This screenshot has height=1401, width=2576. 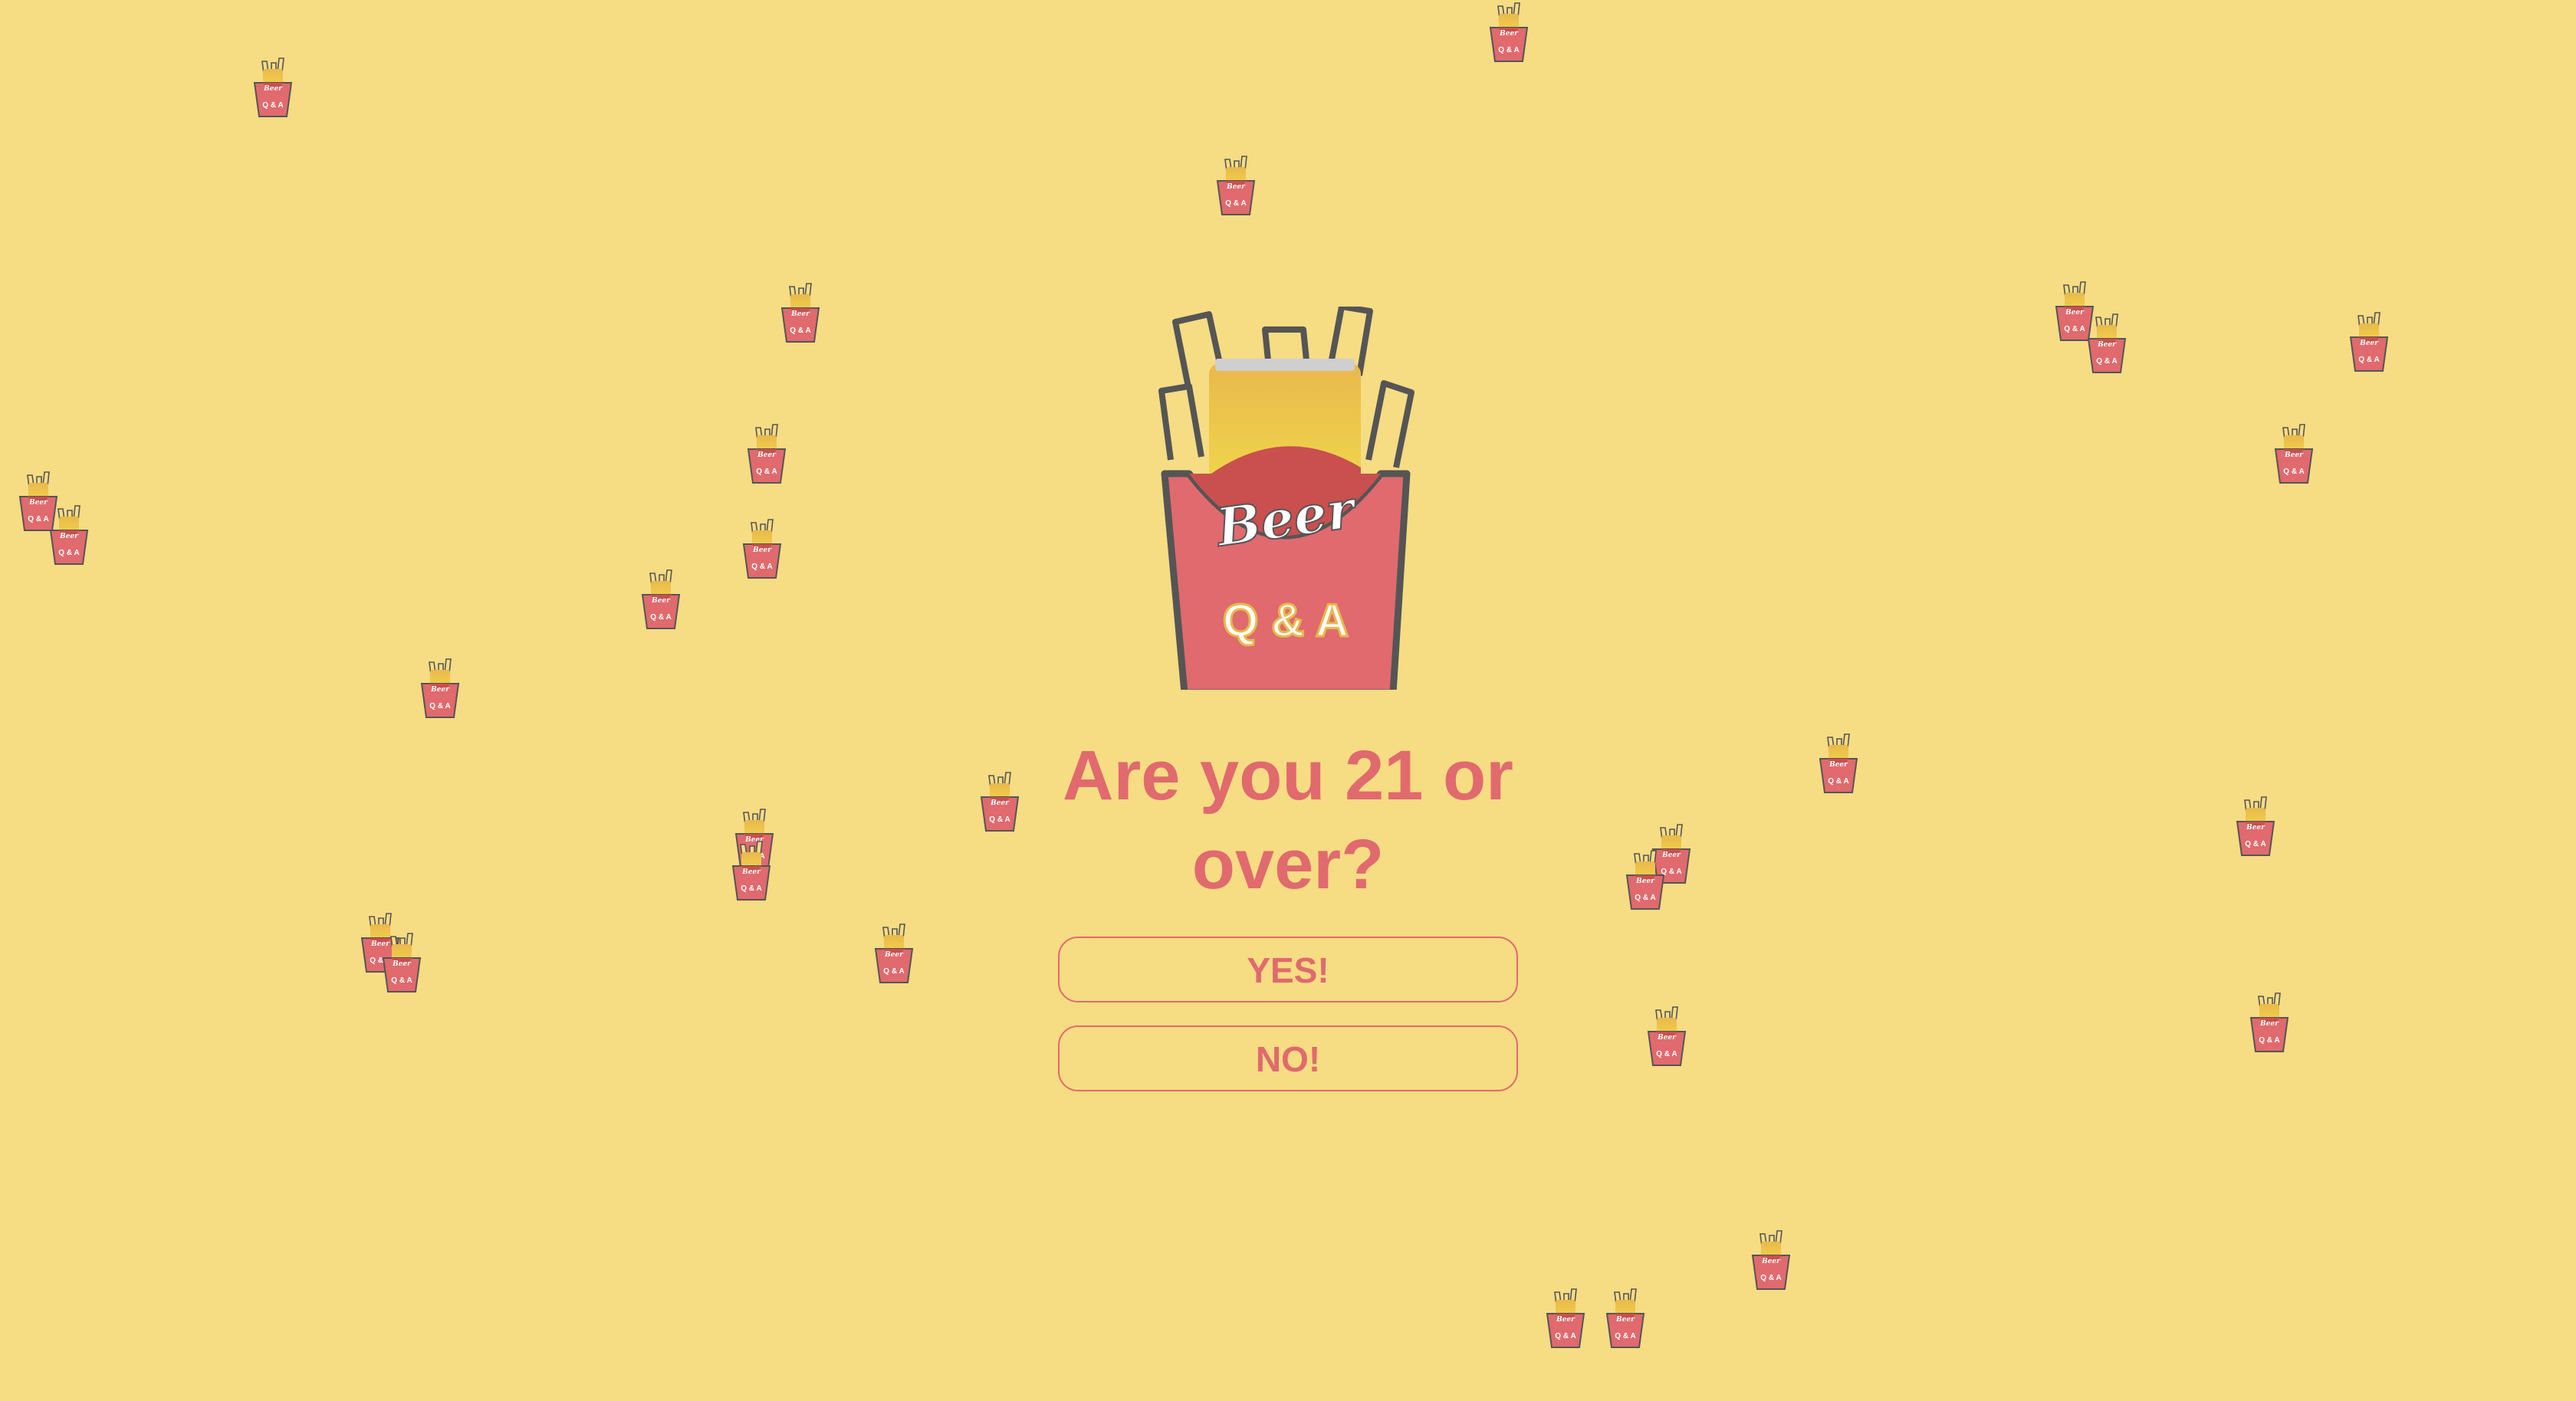 What do you see at coordinates (1288, 1058) in the screenshot?
I see `no-button: NO!` at bounding box center [1288, 1058].